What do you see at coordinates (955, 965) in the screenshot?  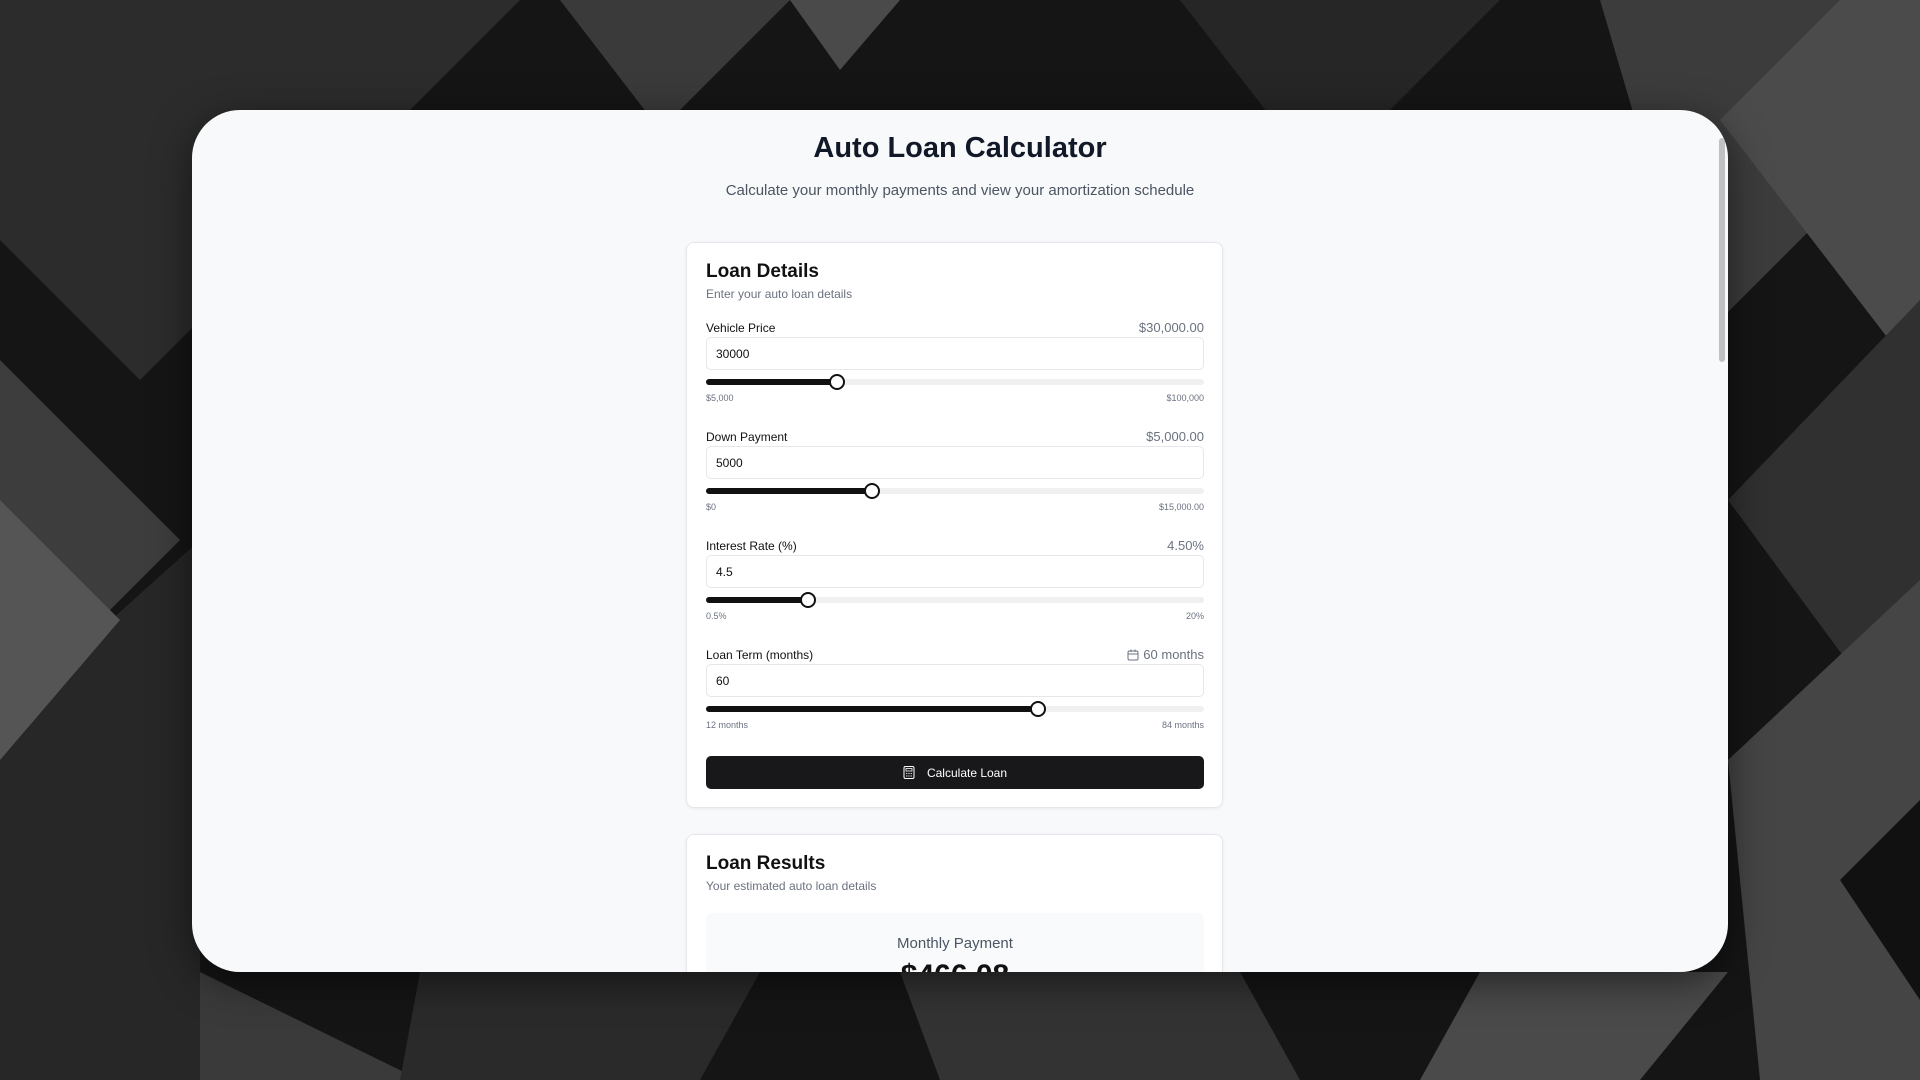 I see `monthly-payment-value: $466.08` at bounding box center [955, 965].